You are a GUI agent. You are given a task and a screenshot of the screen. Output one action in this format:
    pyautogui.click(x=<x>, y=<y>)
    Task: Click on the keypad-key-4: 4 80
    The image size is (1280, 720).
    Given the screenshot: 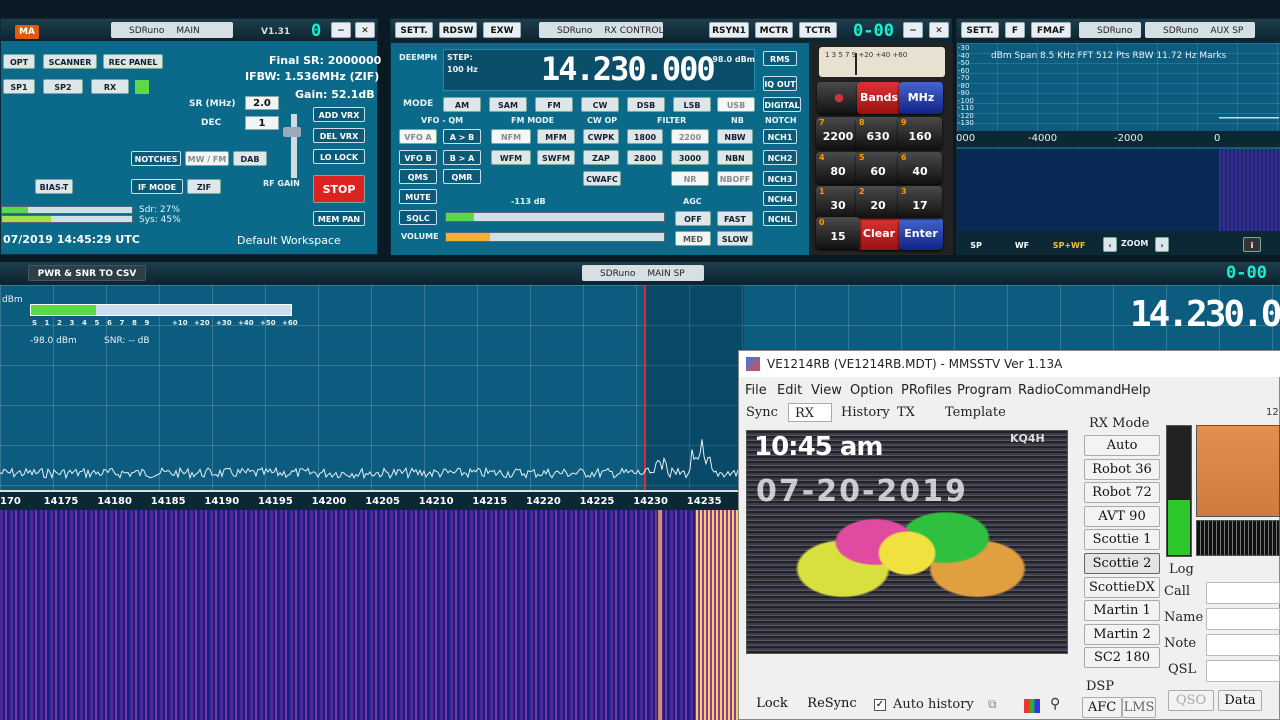 What is the action you would take?
    pyautogui.click(x=838, y=168)
    